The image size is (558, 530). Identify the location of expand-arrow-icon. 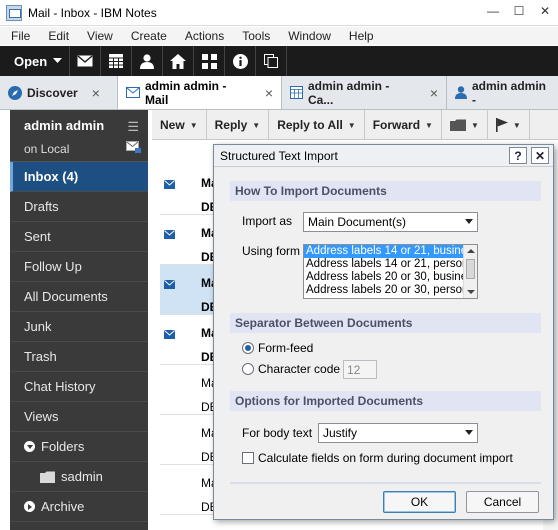
(29, 506).